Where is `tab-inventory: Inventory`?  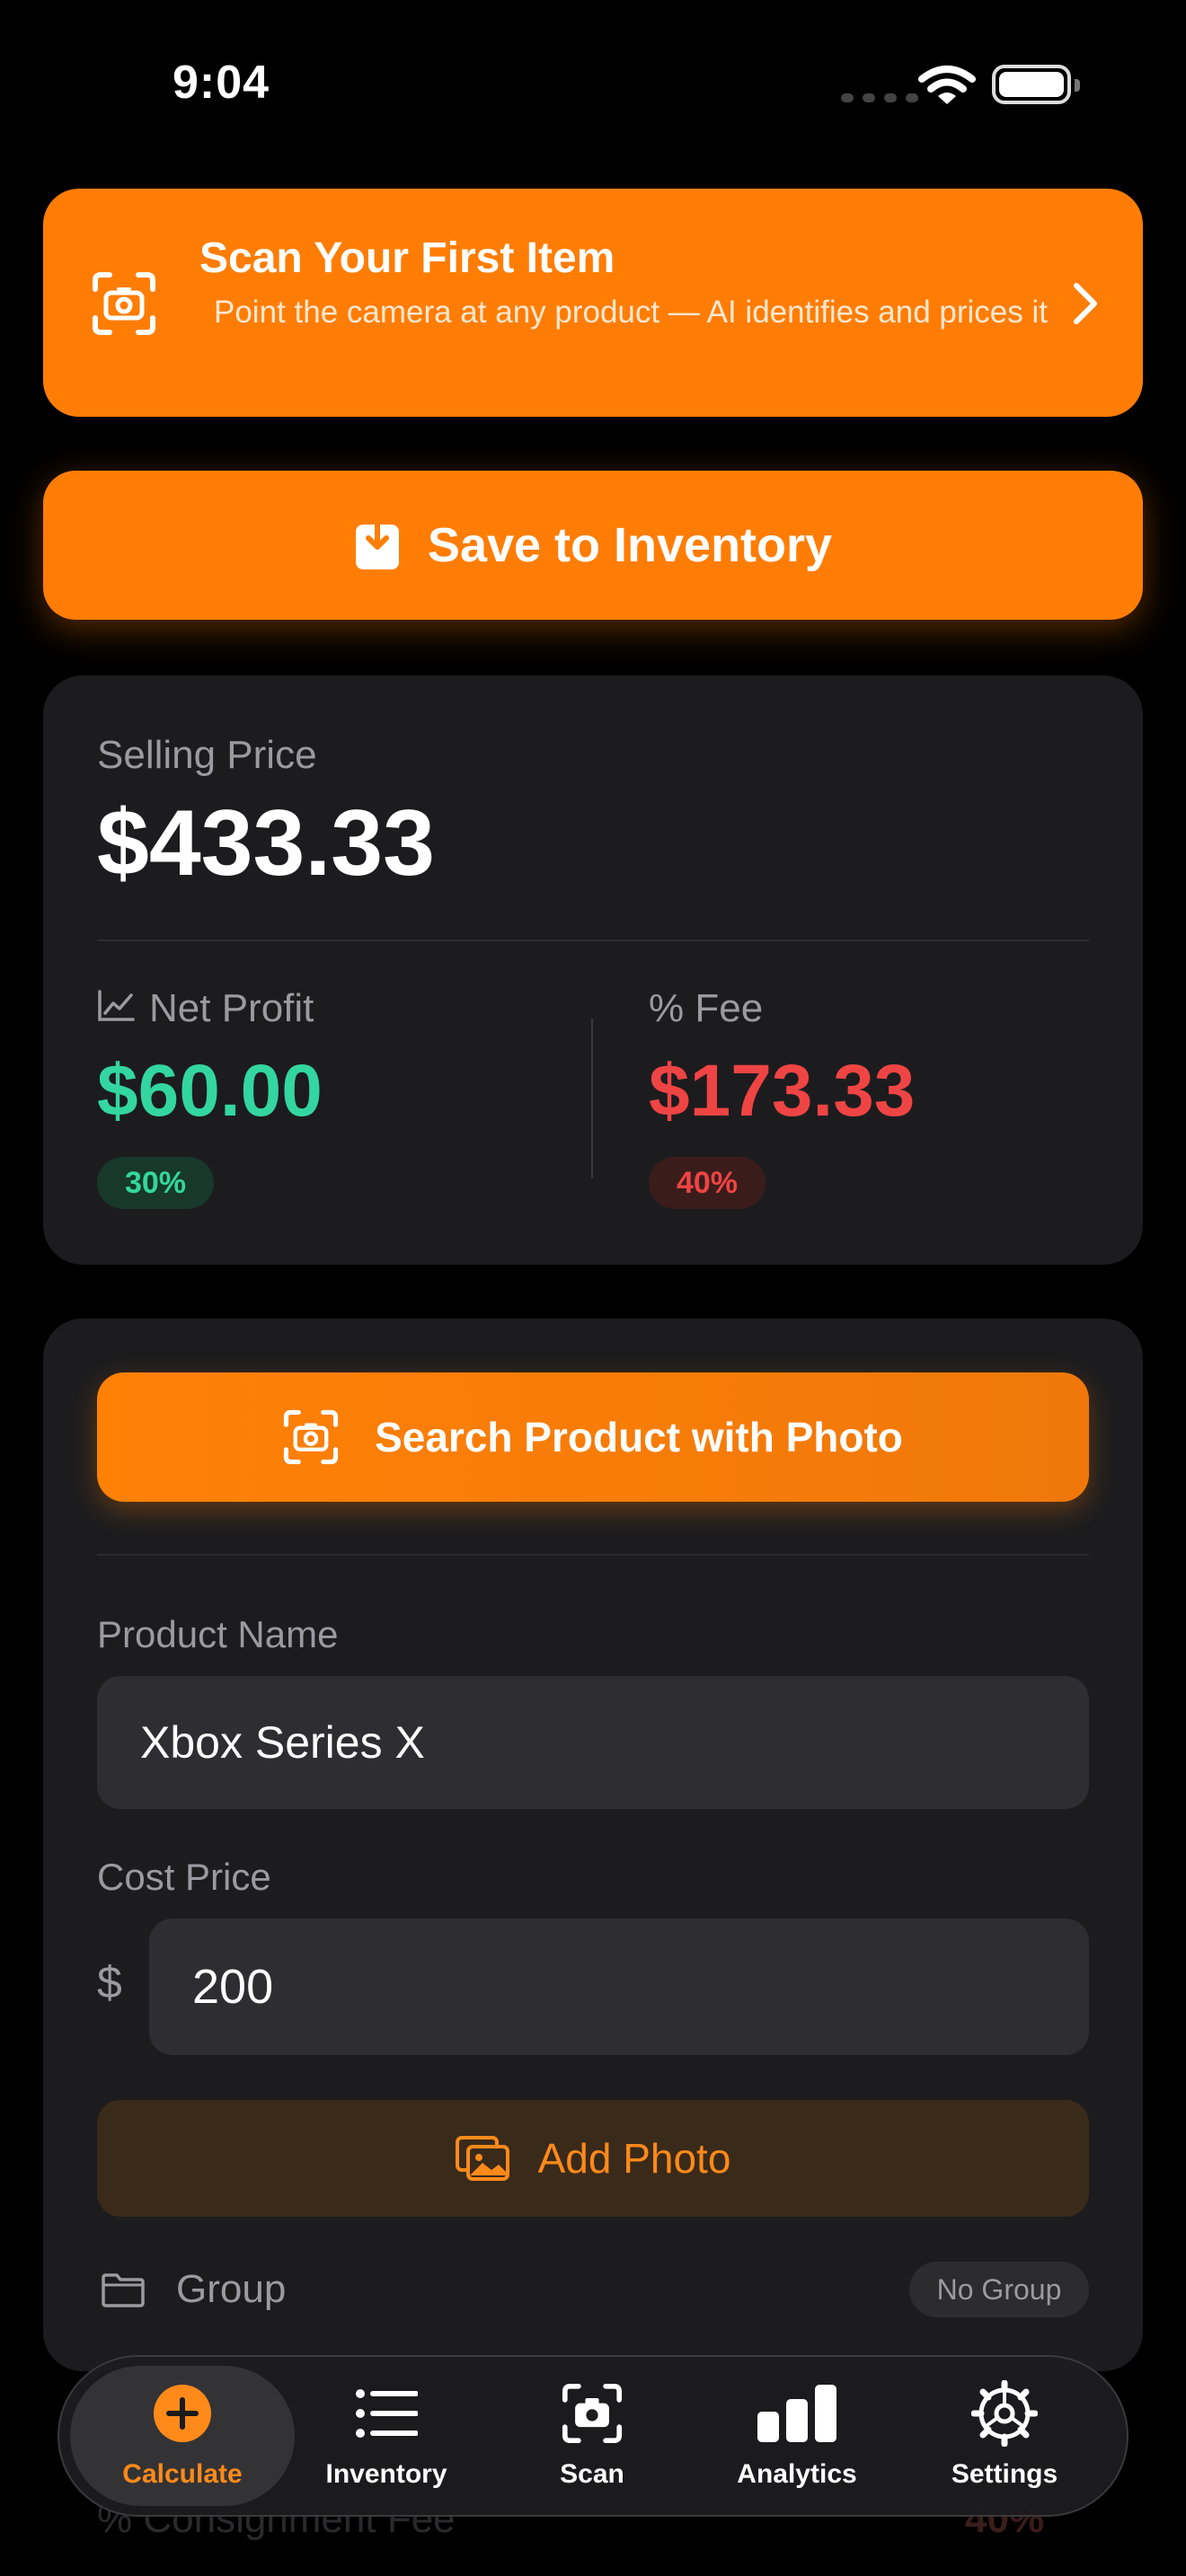
tab-inventory: Inventory is located at coordinates (386, 2435).